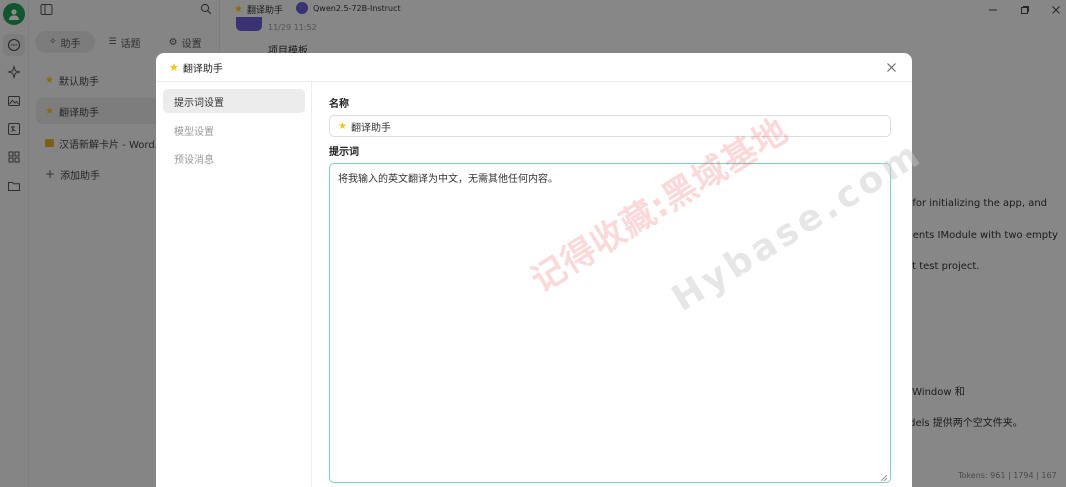 This screenshot has height=487, width=1066. Describe the element at coordinates (199, 103) in the screenshot. I see `nav-label: 提示词设置` at that location.